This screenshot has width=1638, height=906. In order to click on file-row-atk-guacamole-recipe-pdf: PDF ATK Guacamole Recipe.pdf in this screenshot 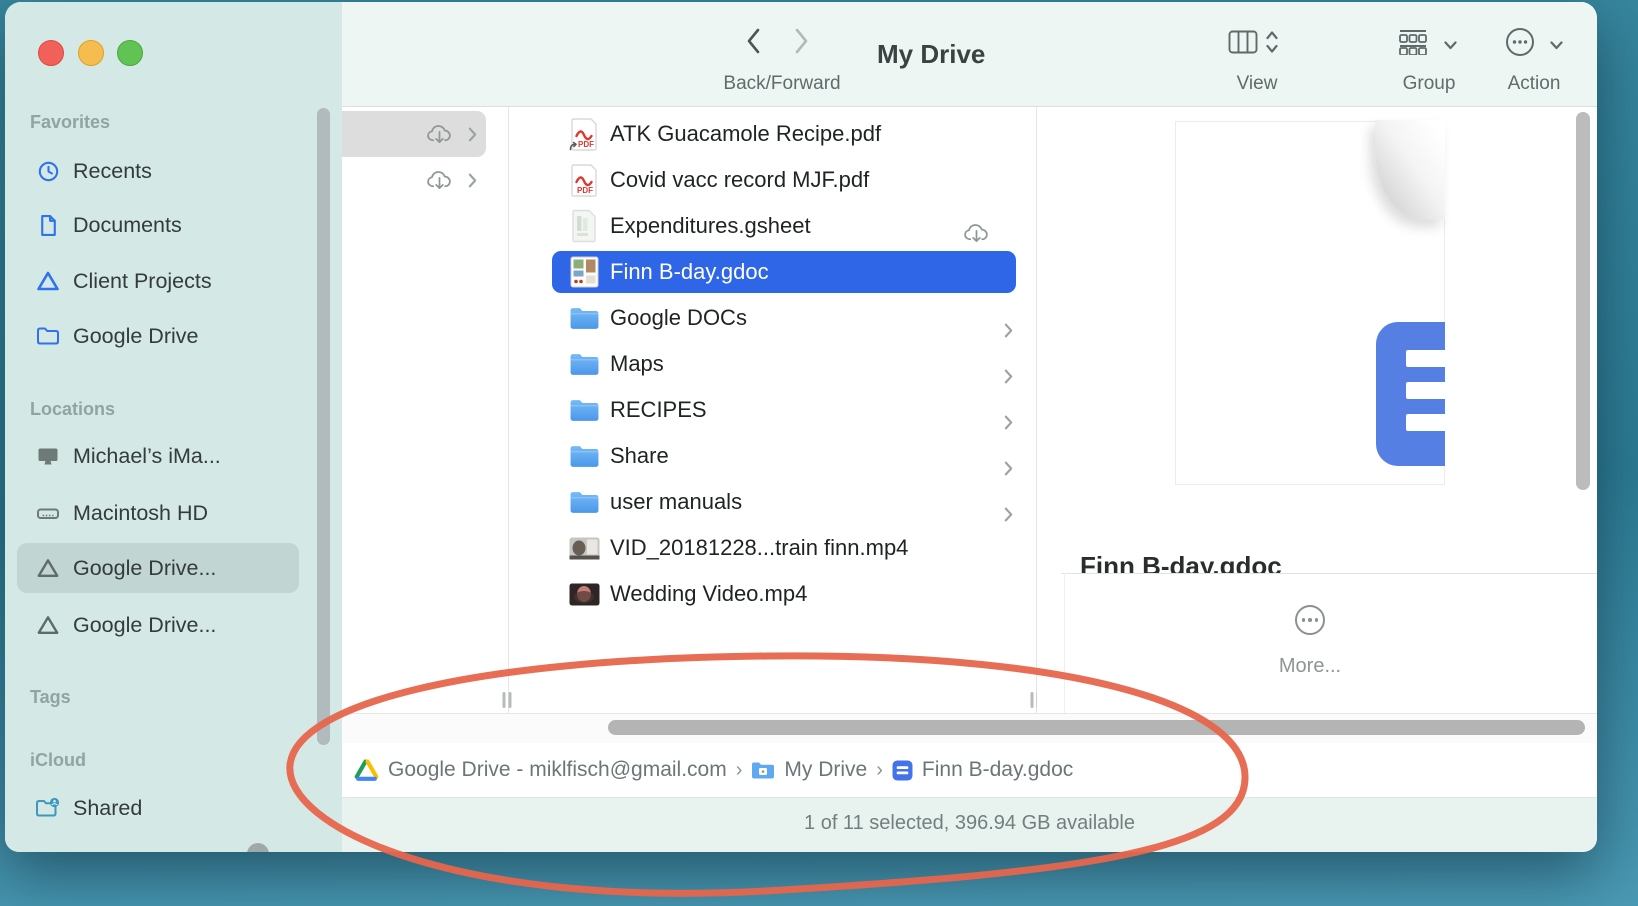, I will do `click(772, 134)`.